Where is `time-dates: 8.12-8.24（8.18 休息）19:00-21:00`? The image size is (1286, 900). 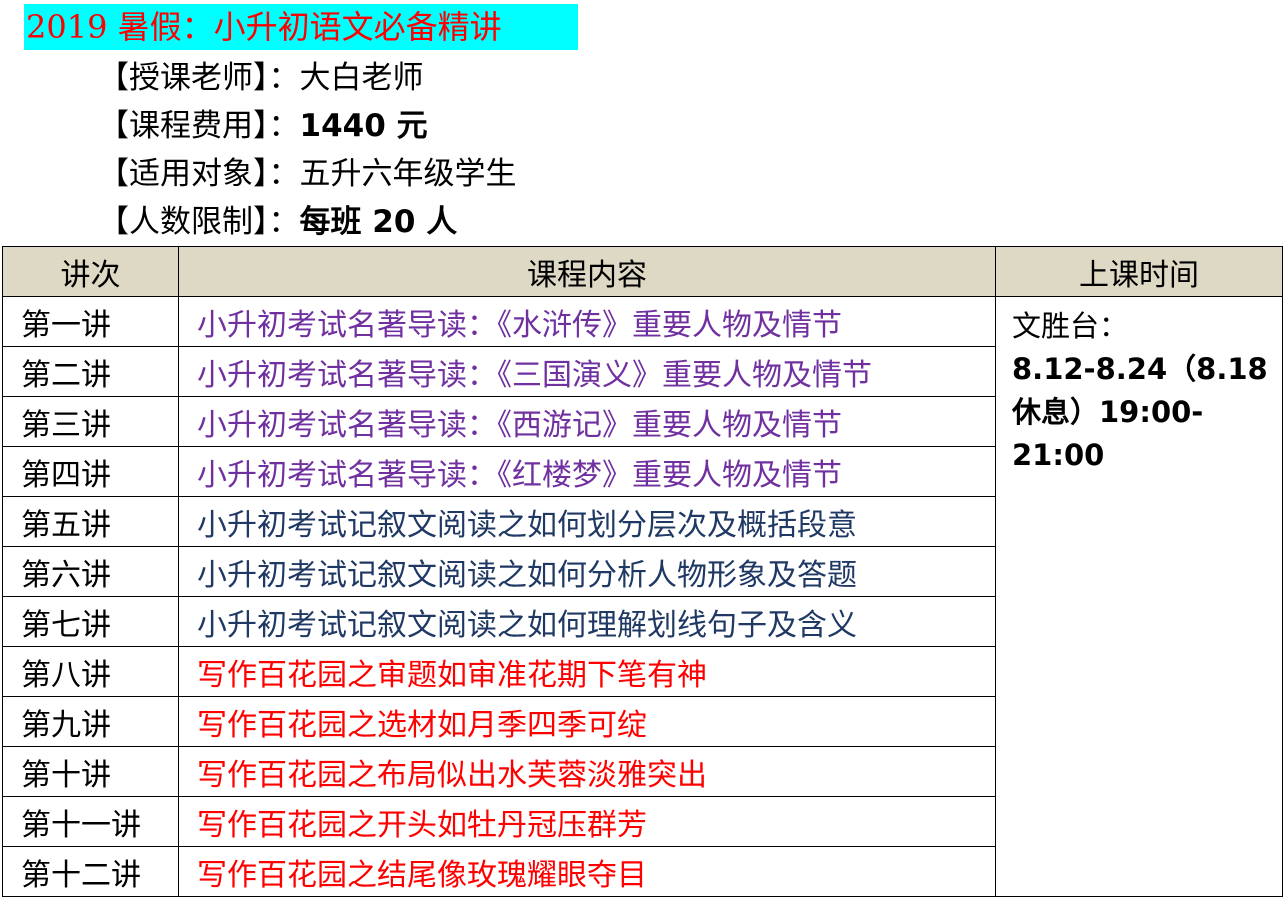
time-dates: 8.12-8.24（8.18 休息）19:00-21:00 is located at coordinates (1140, 412).